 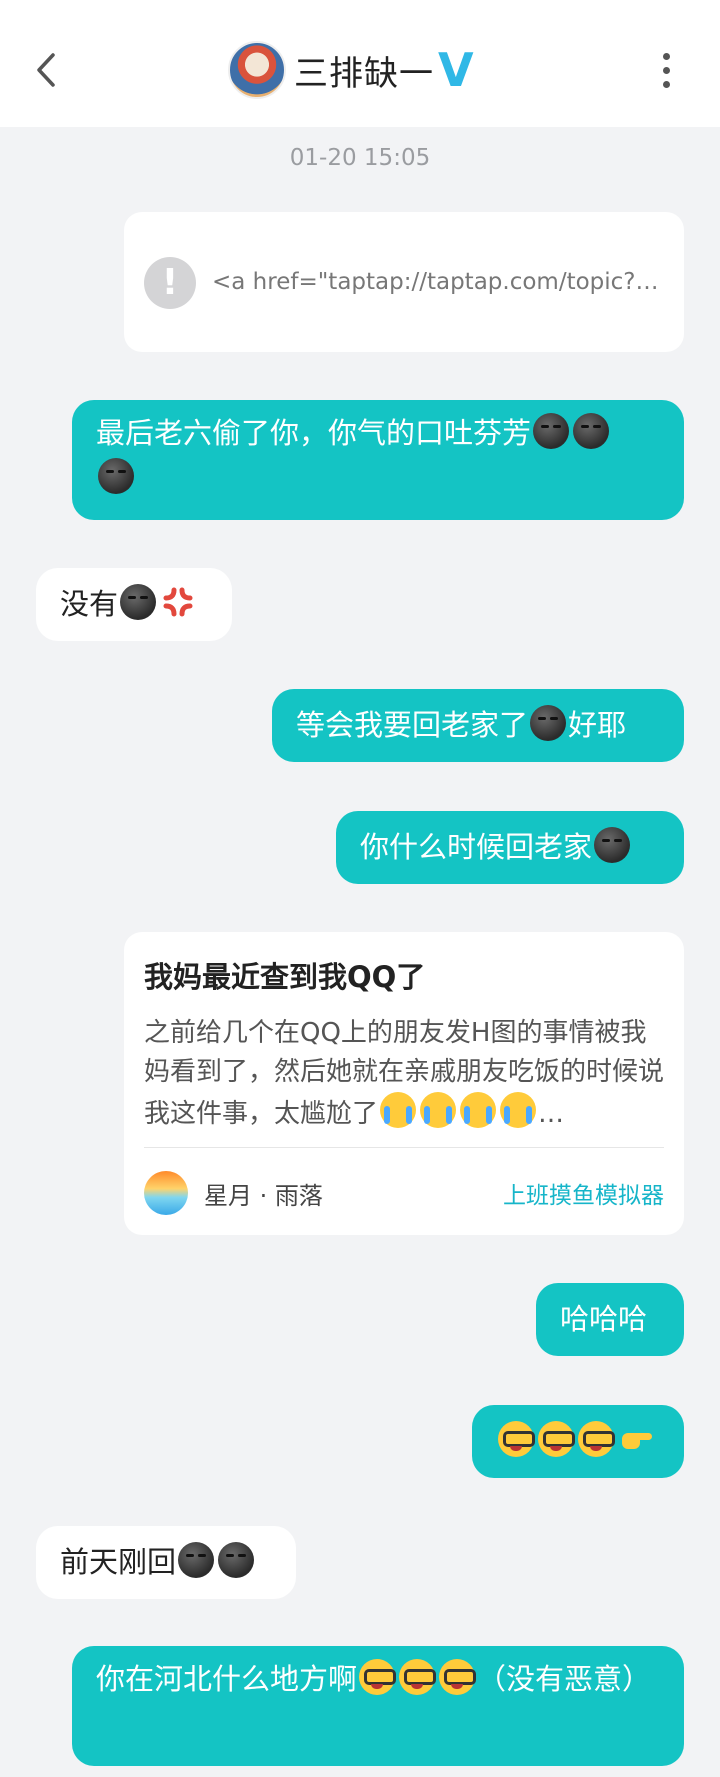 I want to click on message-text-suffix: （没有恶意）, so click(x=564, y=1679).